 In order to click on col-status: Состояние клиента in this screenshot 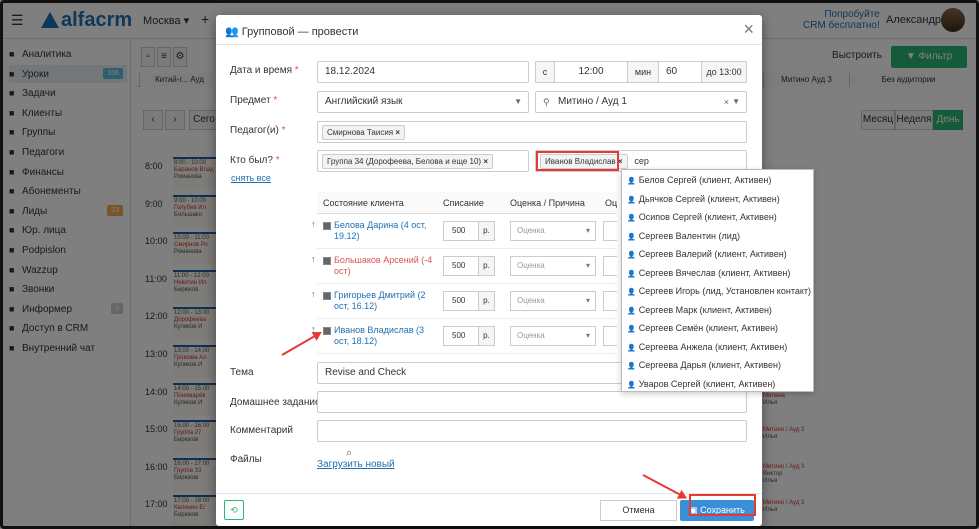, I will do `click(377, 203)`.